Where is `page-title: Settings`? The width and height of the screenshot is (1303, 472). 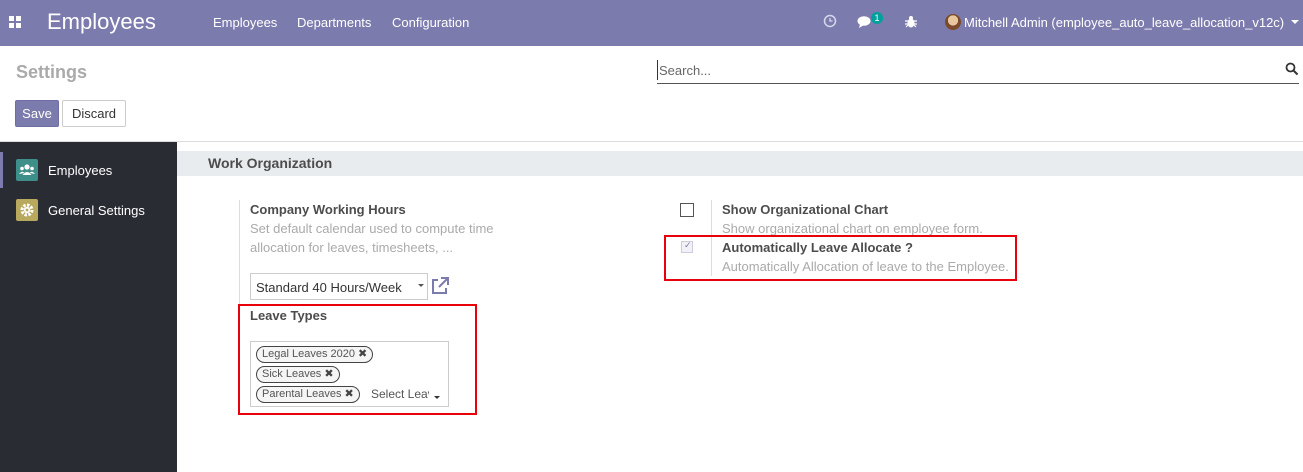 page-title: Settings is located at coordinates (52, 72).